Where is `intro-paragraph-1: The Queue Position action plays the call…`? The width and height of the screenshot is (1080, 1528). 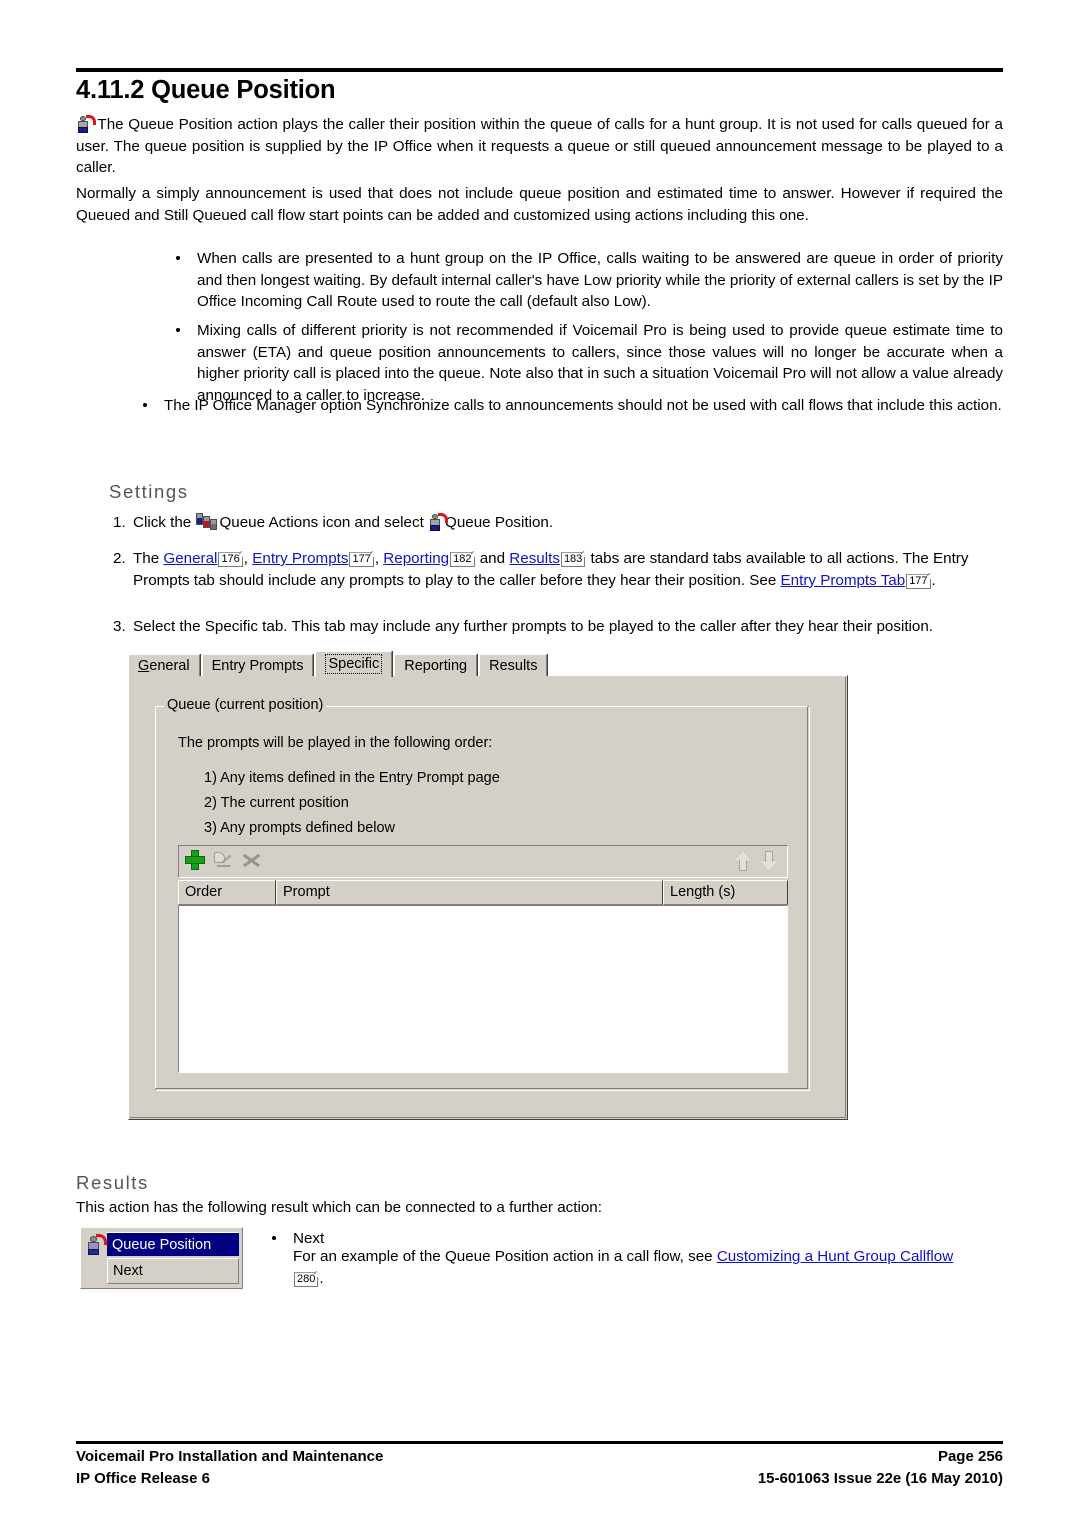 intro-paragraph-1: The Queue Position action plays the call… is located at coordinates (539, 146).